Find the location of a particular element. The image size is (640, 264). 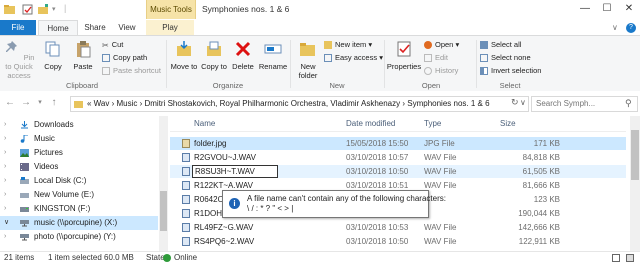

audio-file-icon is located at coordinates (186, 199).